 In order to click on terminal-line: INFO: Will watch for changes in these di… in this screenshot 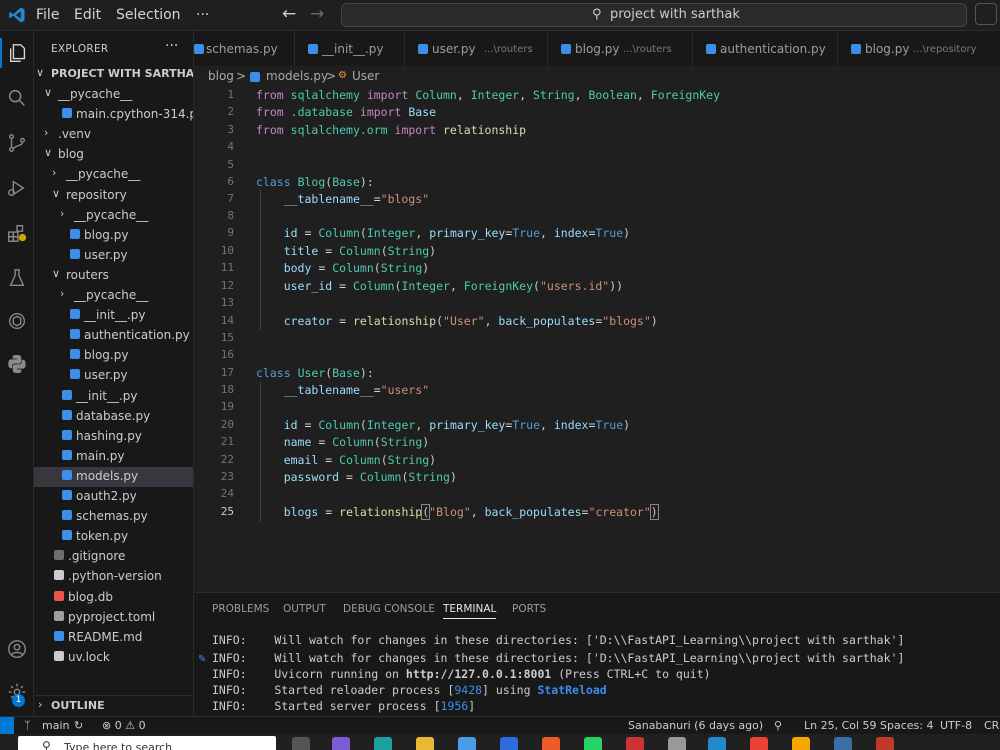, I will do `click(558, 658)`.